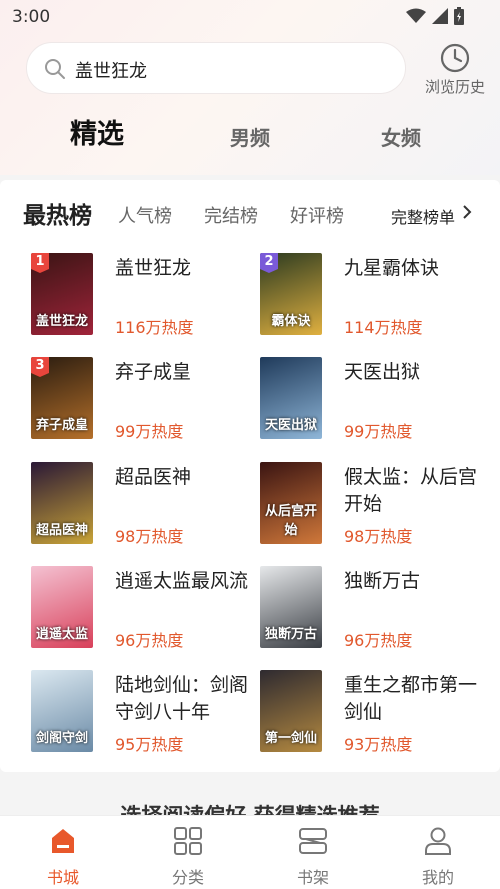  Describe the element at coordinates (111, 71) in the screenshot. I see `search-value: 盖世狂龙` at that location.